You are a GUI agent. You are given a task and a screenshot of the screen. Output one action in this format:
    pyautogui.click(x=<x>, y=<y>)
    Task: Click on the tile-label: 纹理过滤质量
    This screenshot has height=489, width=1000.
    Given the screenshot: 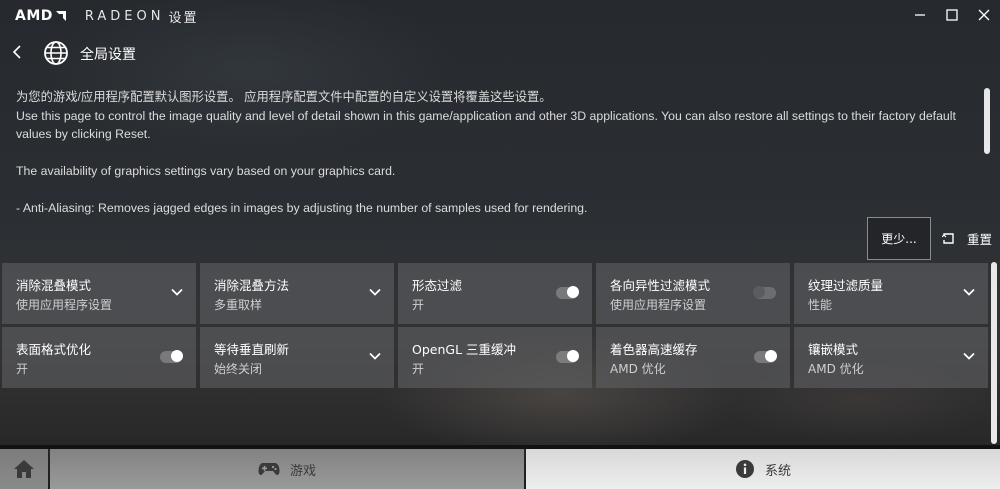 What is the action you would take?
    pyautogui.click(x=846, y=285)
    